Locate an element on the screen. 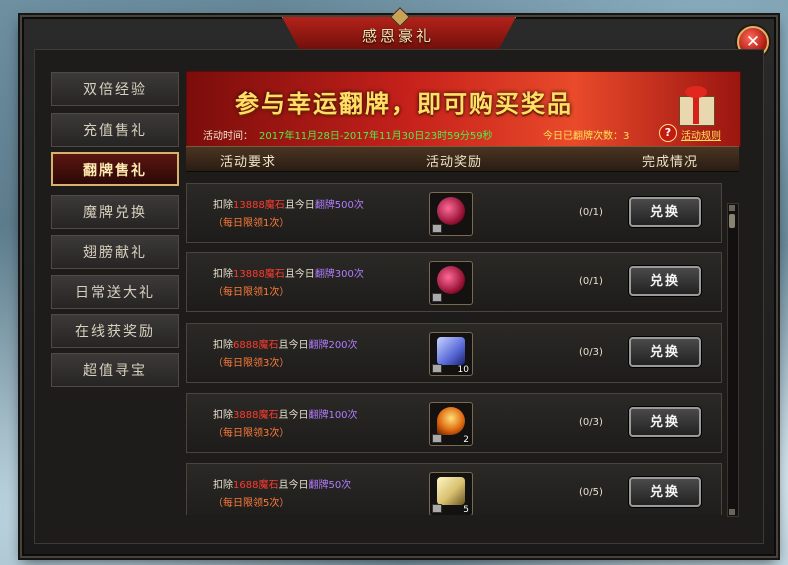  reward-row: 扣除13888魔石且今日翻牌300次 （每日限领1次） (0/1) 兑换 is located at coordinates (454, 282).